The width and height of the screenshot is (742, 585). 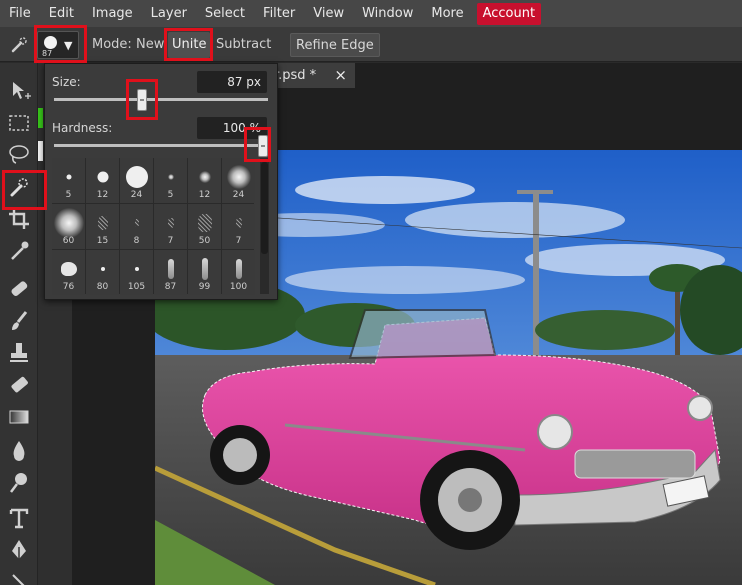 I want to click on brush-preset-item: 8, so click(x=136, y=226).